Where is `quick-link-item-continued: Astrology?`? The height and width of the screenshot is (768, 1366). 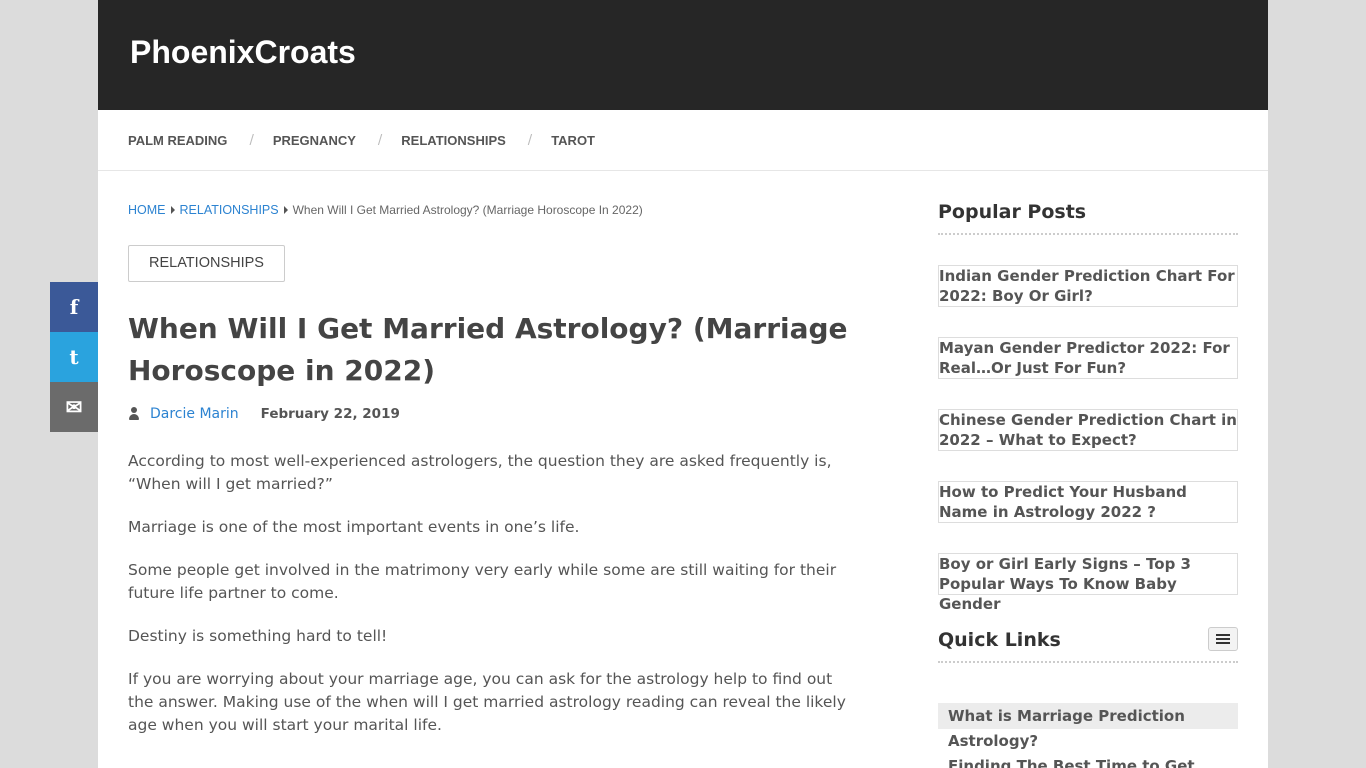 quick-link-item-continued: Astrology? is located at coordinates (1088, 741).